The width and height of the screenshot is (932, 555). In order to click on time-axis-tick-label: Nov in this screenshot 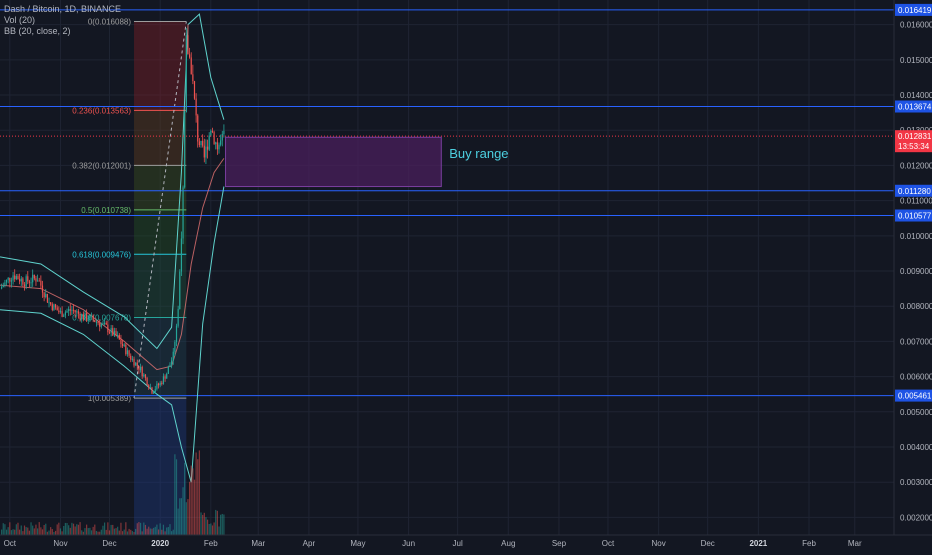, I will do `click(659, 543)`.